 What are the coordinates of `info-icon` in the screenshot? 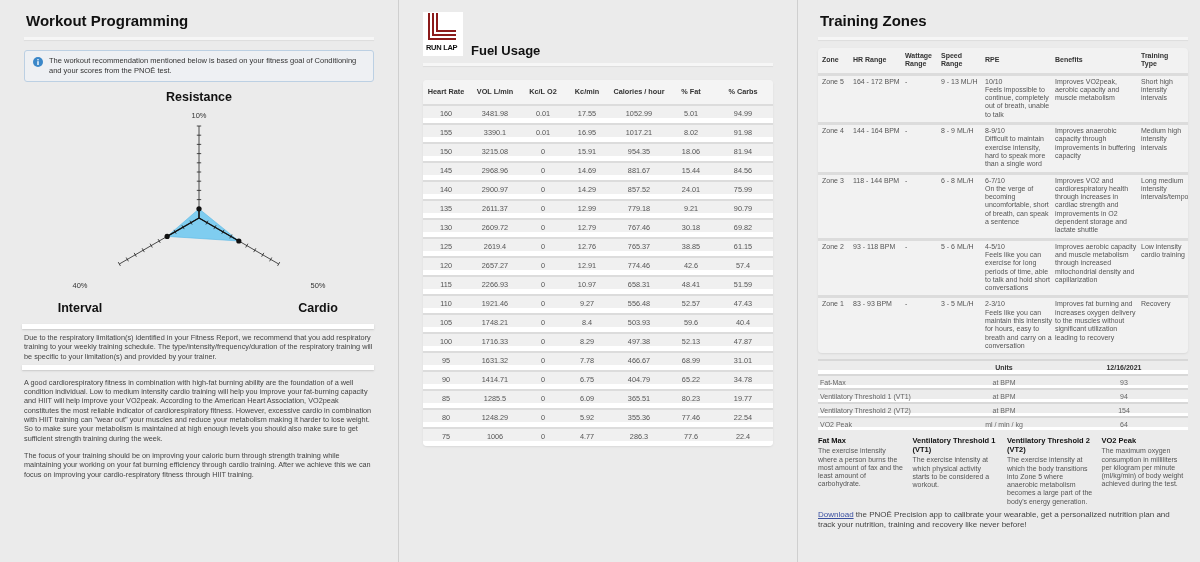 It's located at (38, 62).